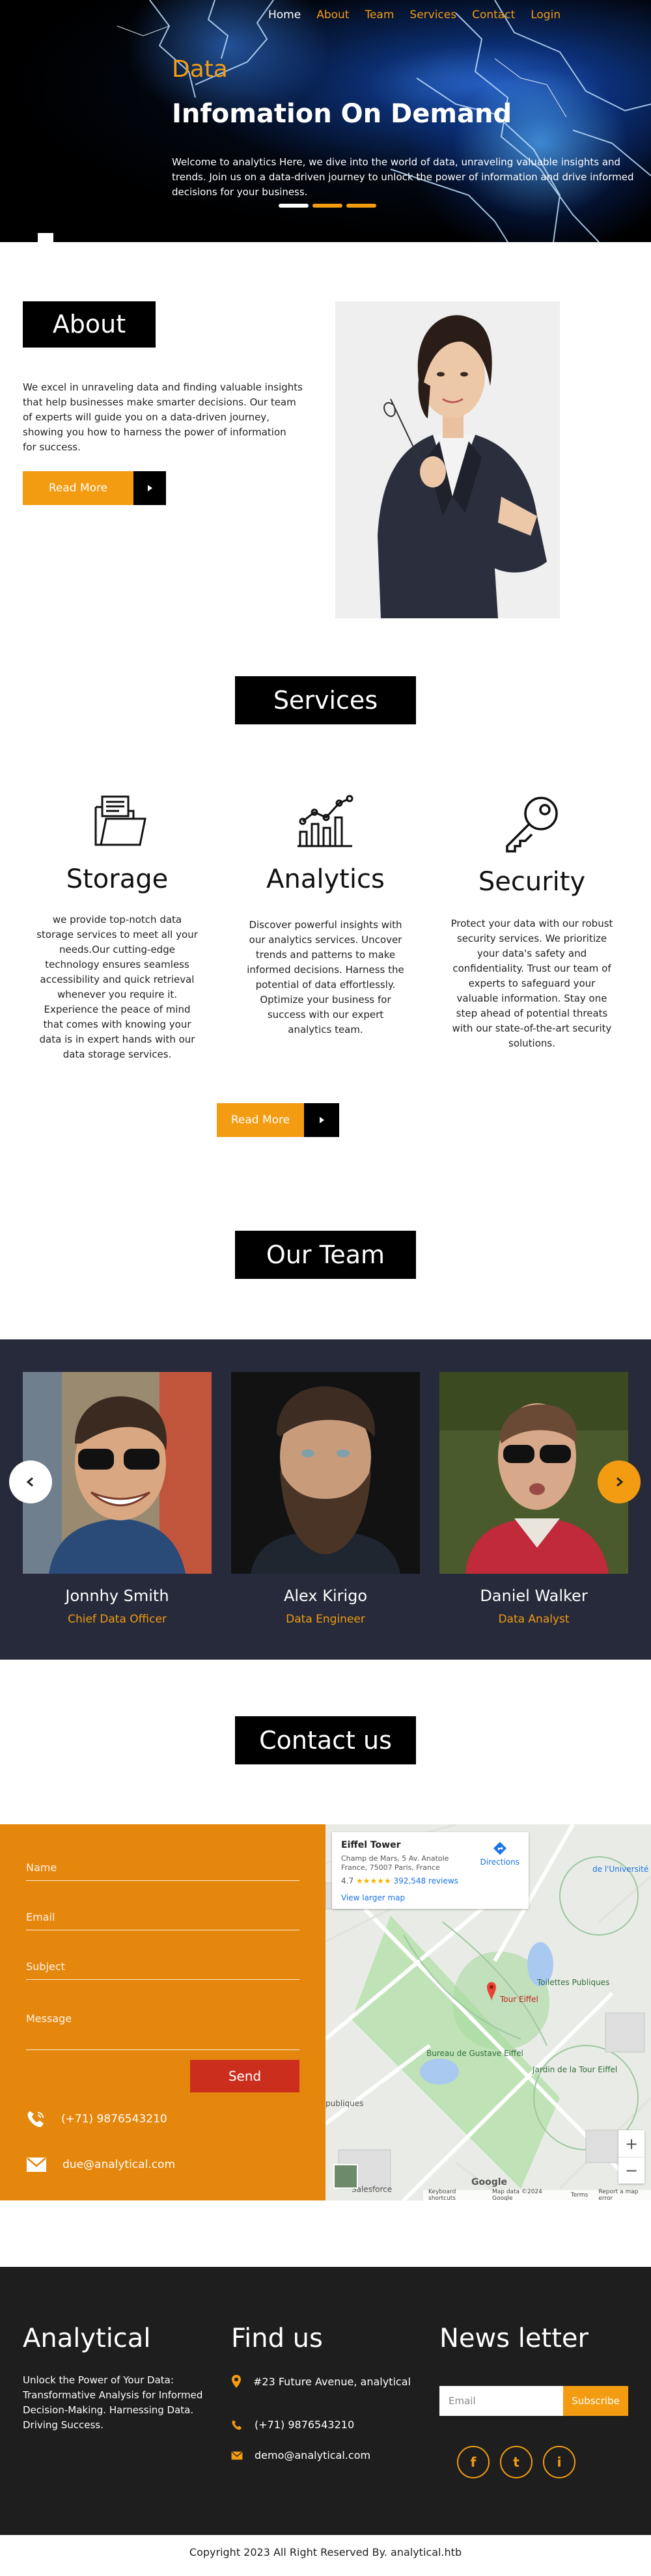  I want to click on nav-services: Services, so click(433, 14).